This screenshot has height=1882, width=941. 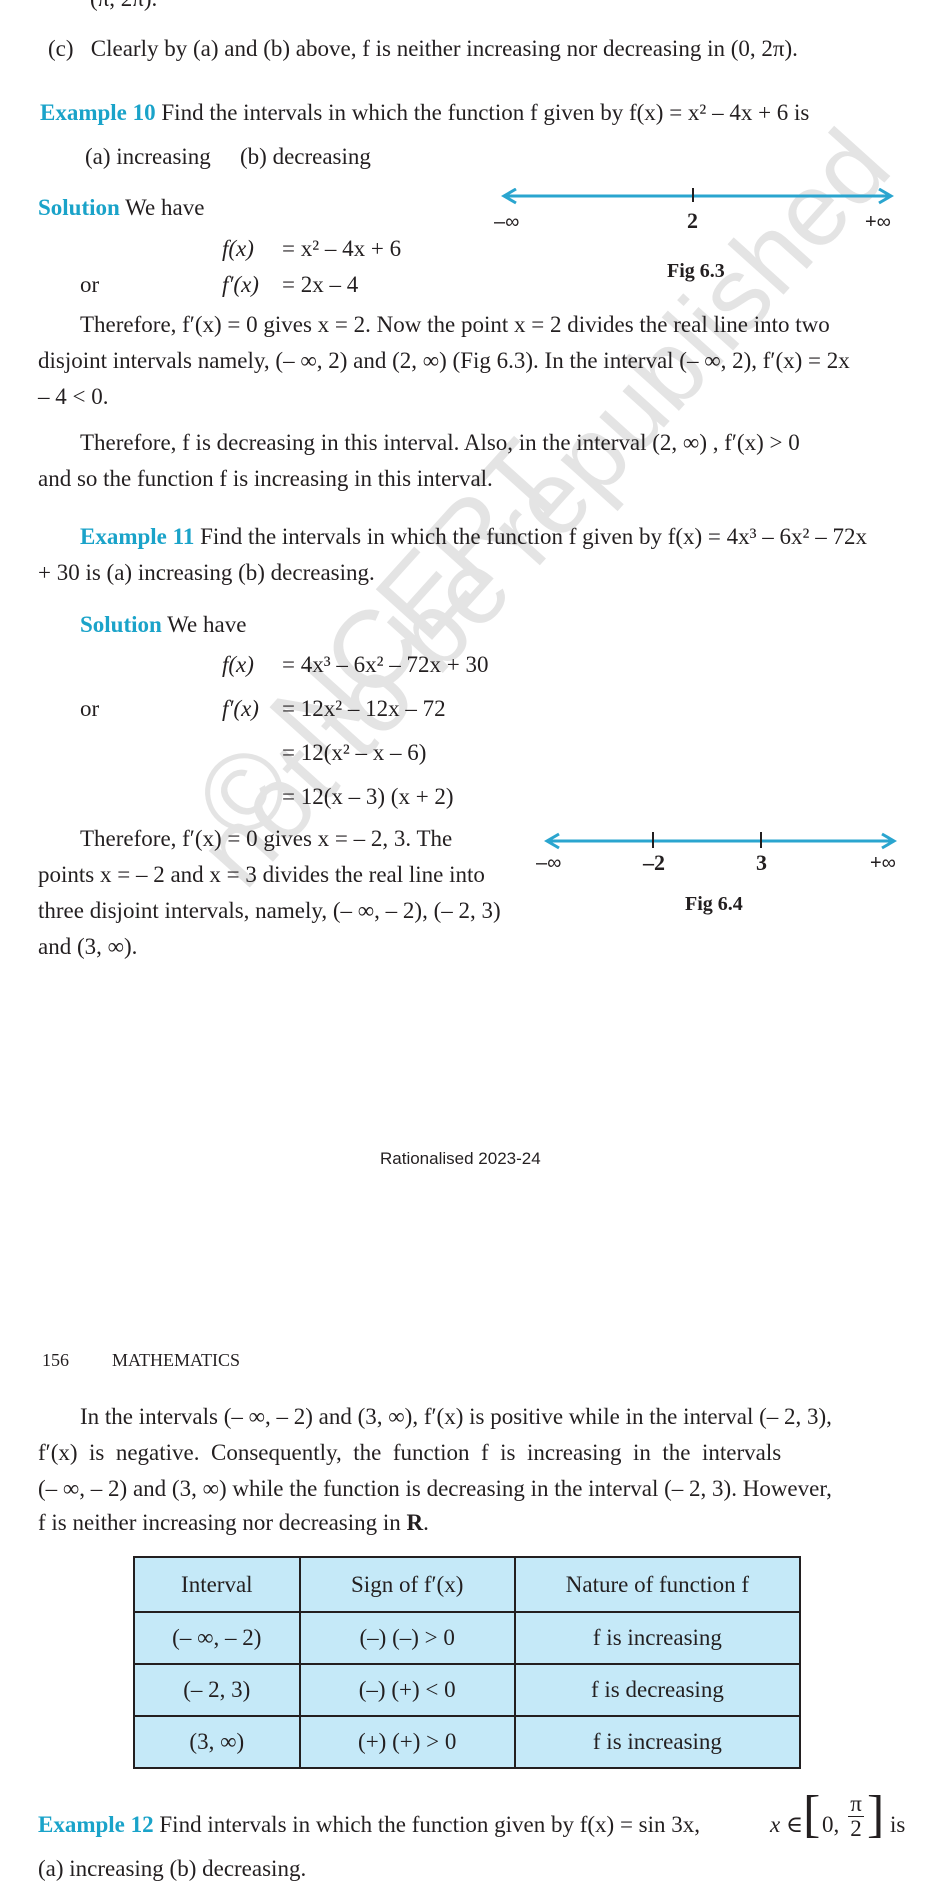 I want to click on fig-6-3-left-label: –∞, so click(x=507, y=222).